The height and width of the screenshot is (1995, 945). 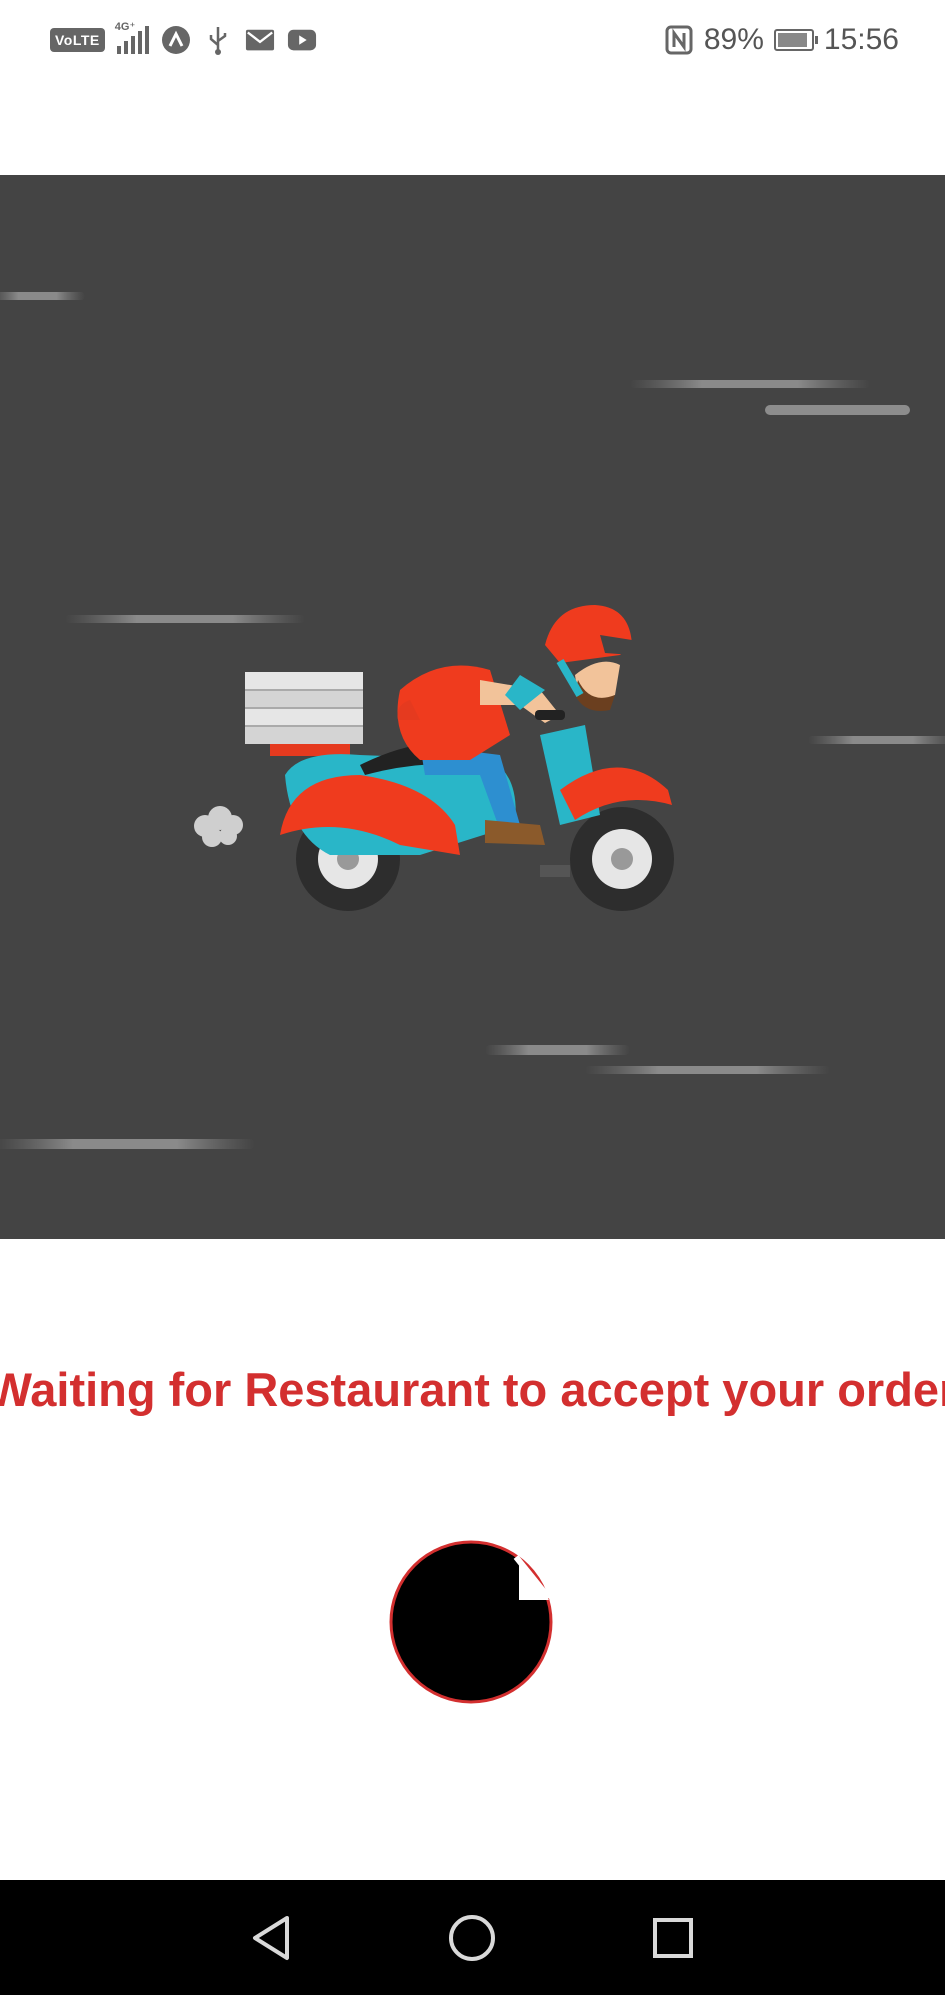 I want to click on recents-icon, so click(x=673, y=1938).